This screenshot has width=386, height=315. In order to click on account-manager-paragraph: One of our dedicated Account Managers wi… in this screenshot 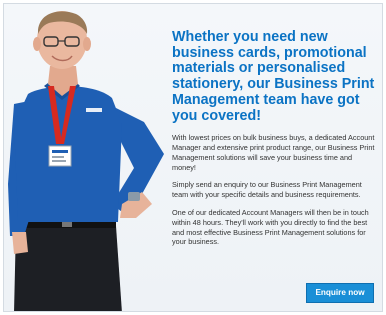, I will do `click(270, 227)`.